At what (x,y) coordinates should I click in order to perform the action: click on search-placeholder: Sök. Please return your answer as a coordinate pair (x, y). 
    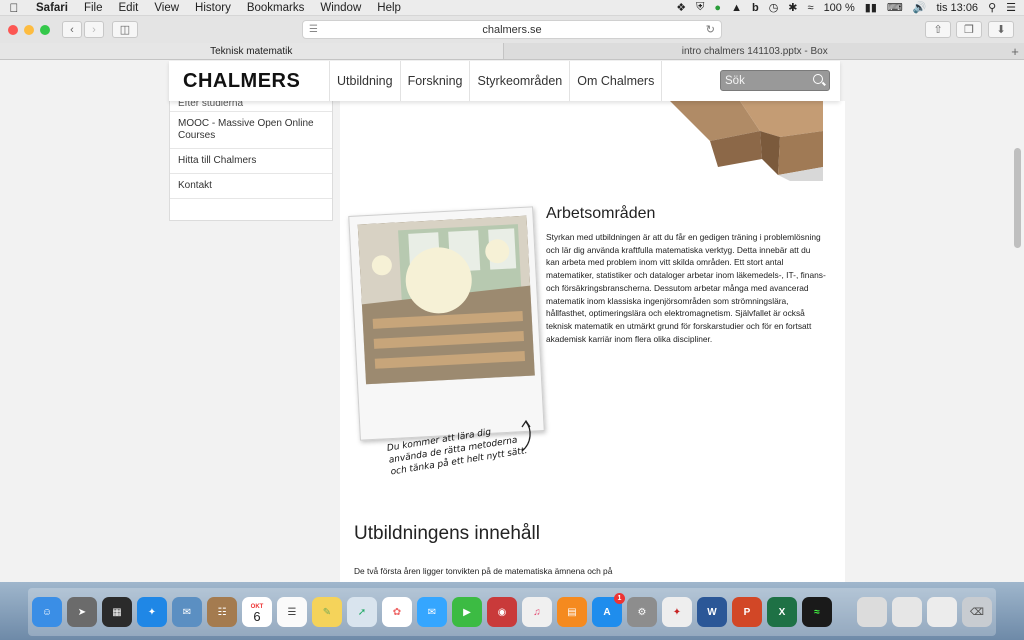
    Looking at the image, I should click on (735, 80).